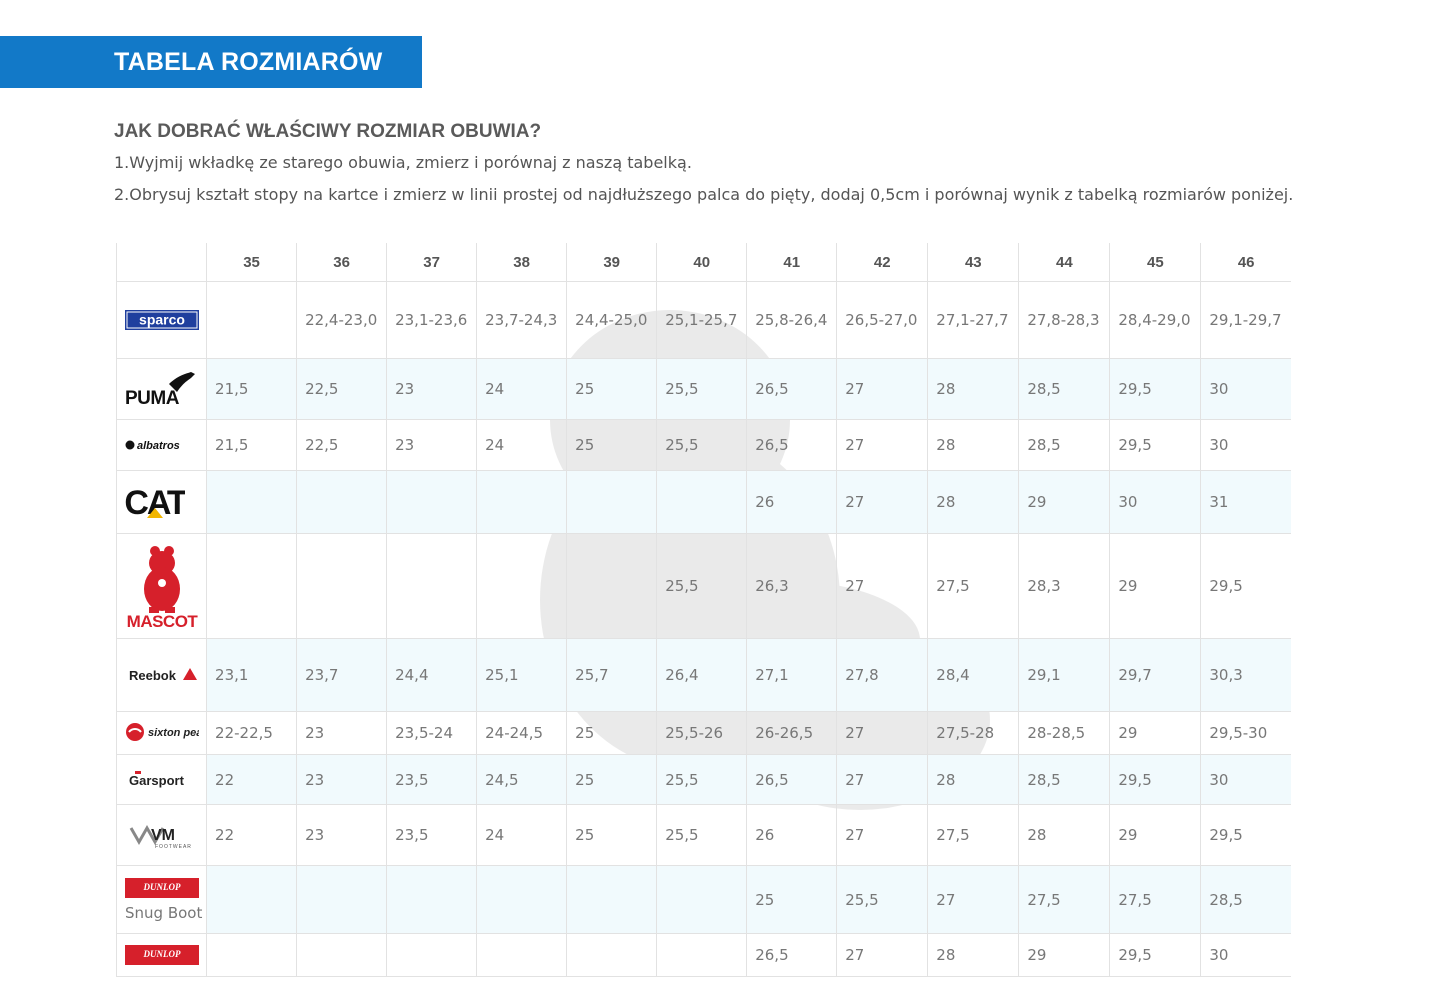 The width and height of the screenshot is (1440, 1004). What do you see at coordinates (341, 262) in the screenshot?
I see `size-header: 36` at bounding box center [341, 262].